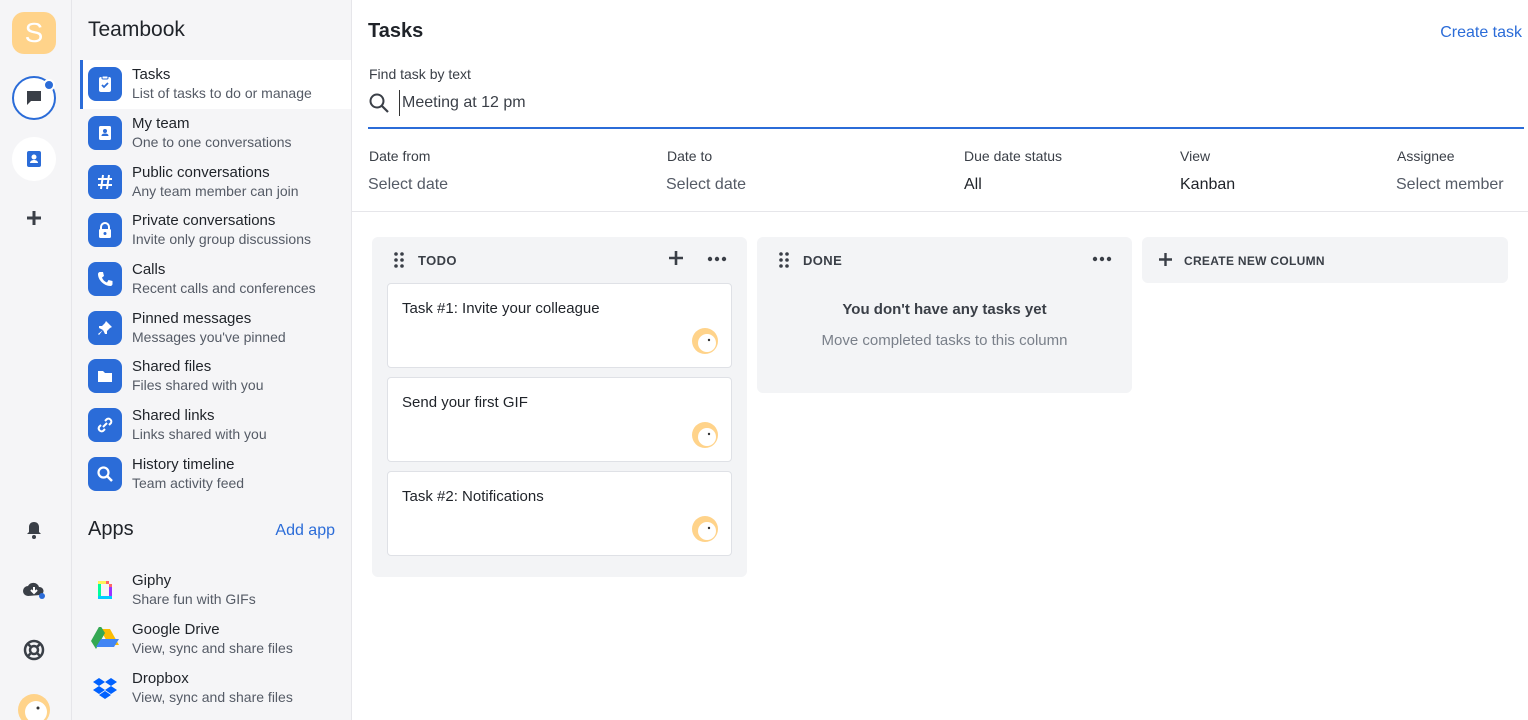 The height and width of the screenshot is (720, 1528). Describe the element at coordinates (105, 425) in the screenshot. I see `link-icon` at that location.